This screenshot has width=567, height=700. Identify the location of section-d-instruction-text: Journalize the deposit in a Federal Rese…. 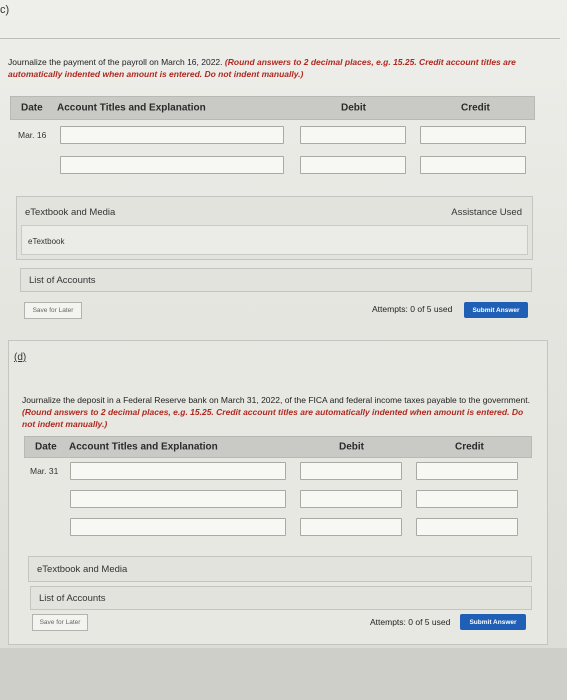
(276, 400).